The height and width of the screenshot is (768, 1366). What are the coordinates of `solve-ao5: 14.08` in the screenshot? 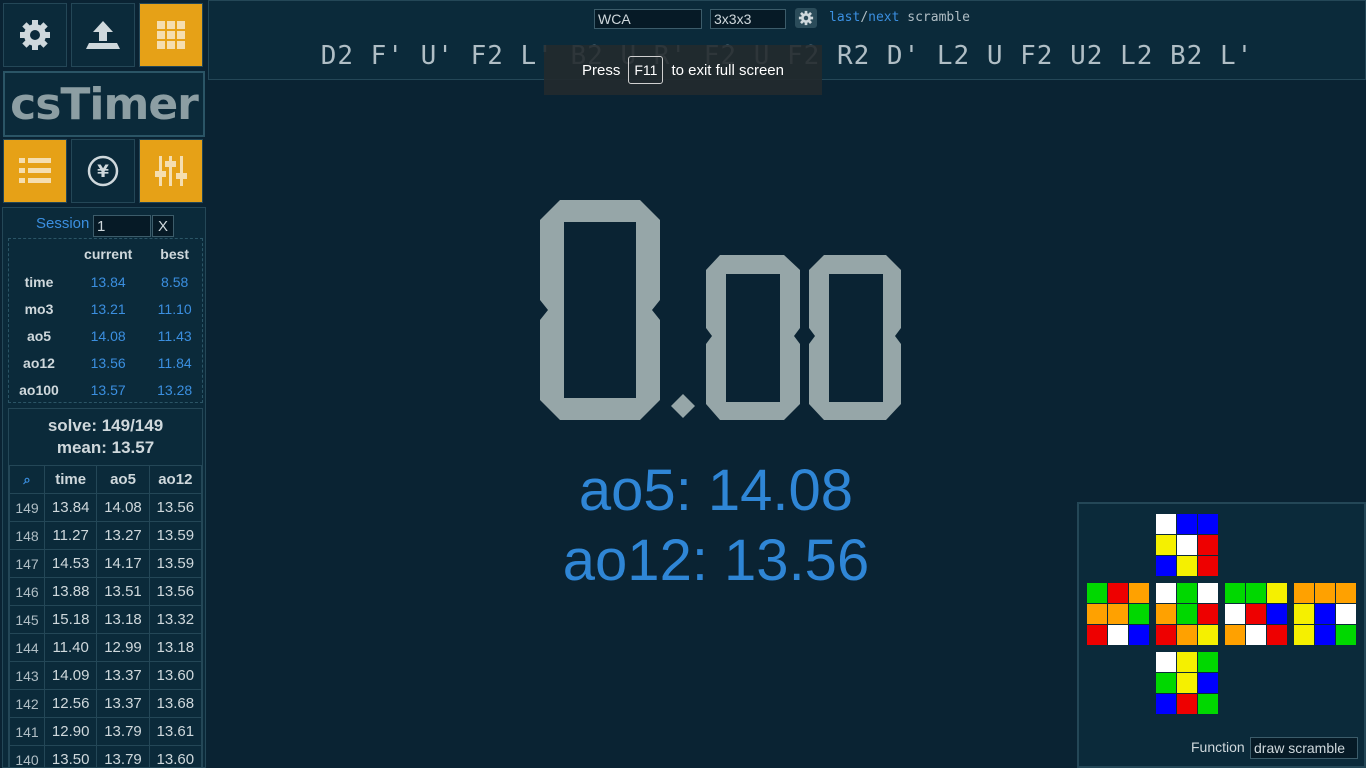 It's located at (123, 507).